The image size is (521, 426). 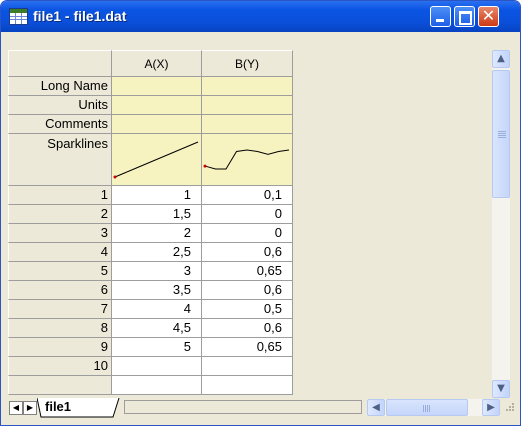 I want to click on row-label-sparklines: Sparklines, so click(x=60, y=160).